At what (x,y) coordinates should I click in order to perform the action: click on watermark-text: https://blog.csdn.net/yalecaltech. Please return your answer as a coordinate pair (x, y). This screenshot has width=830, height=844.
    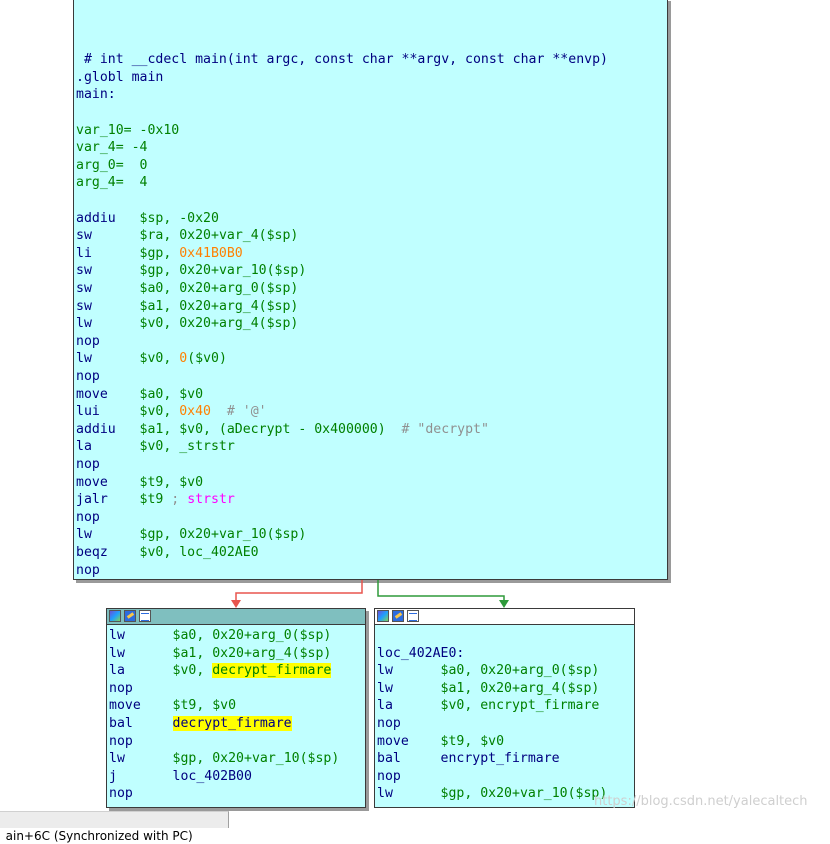
    Looking at the image, I should click on (701, 801).